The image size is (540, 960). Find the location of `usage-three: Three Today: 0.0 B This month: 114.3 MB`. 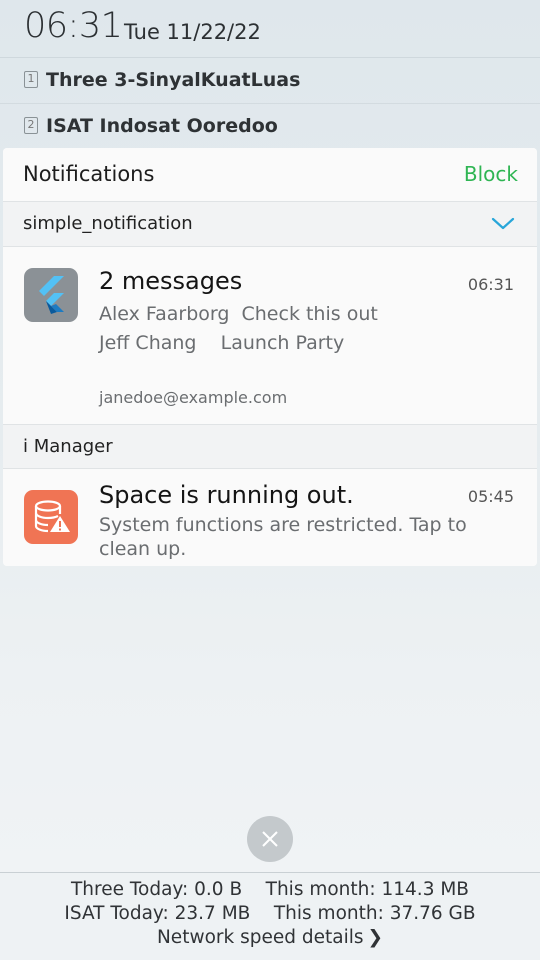

usage-three: Three Today: 0.0 B This month: 114.3 MB is located at coordinates (270, 889).